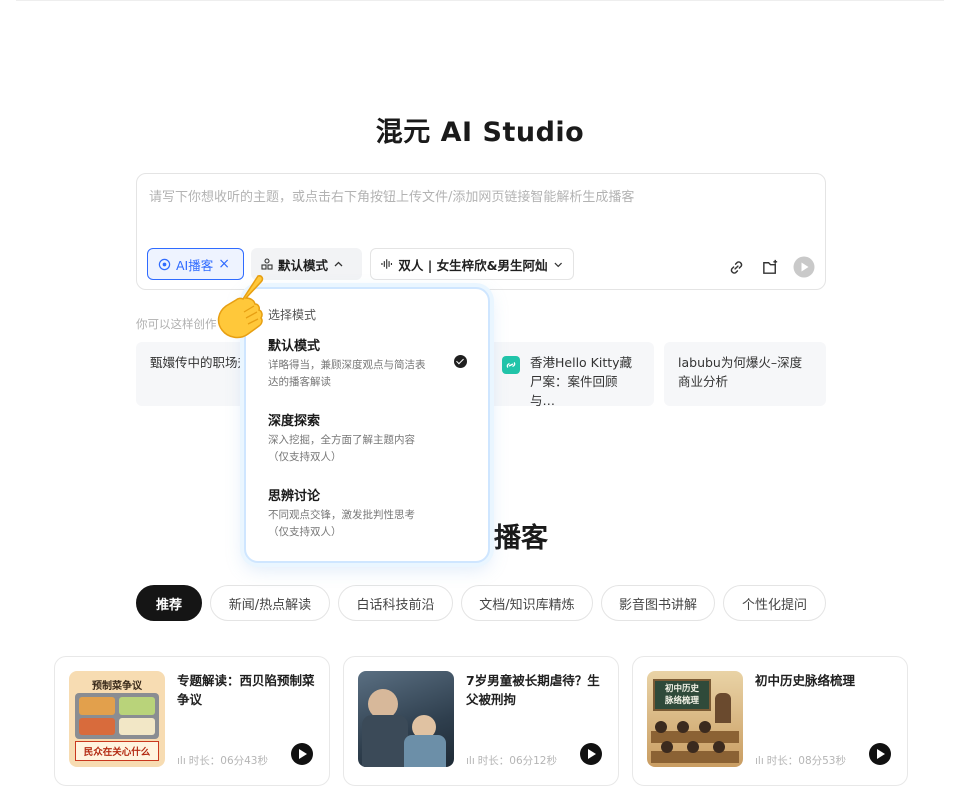 The height and width of the screenshot is (786, 960). I want to click on mode-icon, so click(267, 264).